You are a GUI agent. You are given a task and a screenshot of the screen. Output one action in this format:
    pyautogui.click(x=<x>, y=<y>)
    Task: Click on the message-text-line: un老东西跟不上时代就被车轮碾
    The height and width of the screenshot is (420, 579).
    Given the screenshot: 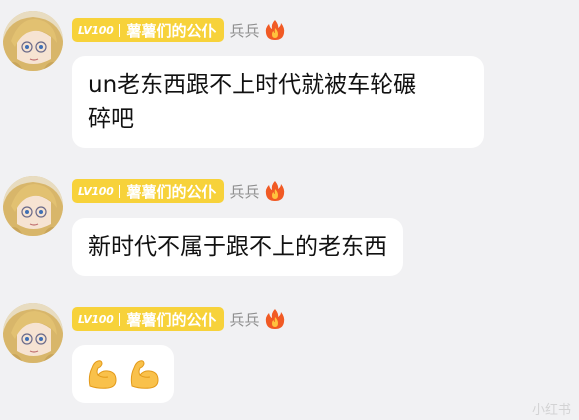 What is the action you would take?
    pyautogui.click(x=252, y=85)
    